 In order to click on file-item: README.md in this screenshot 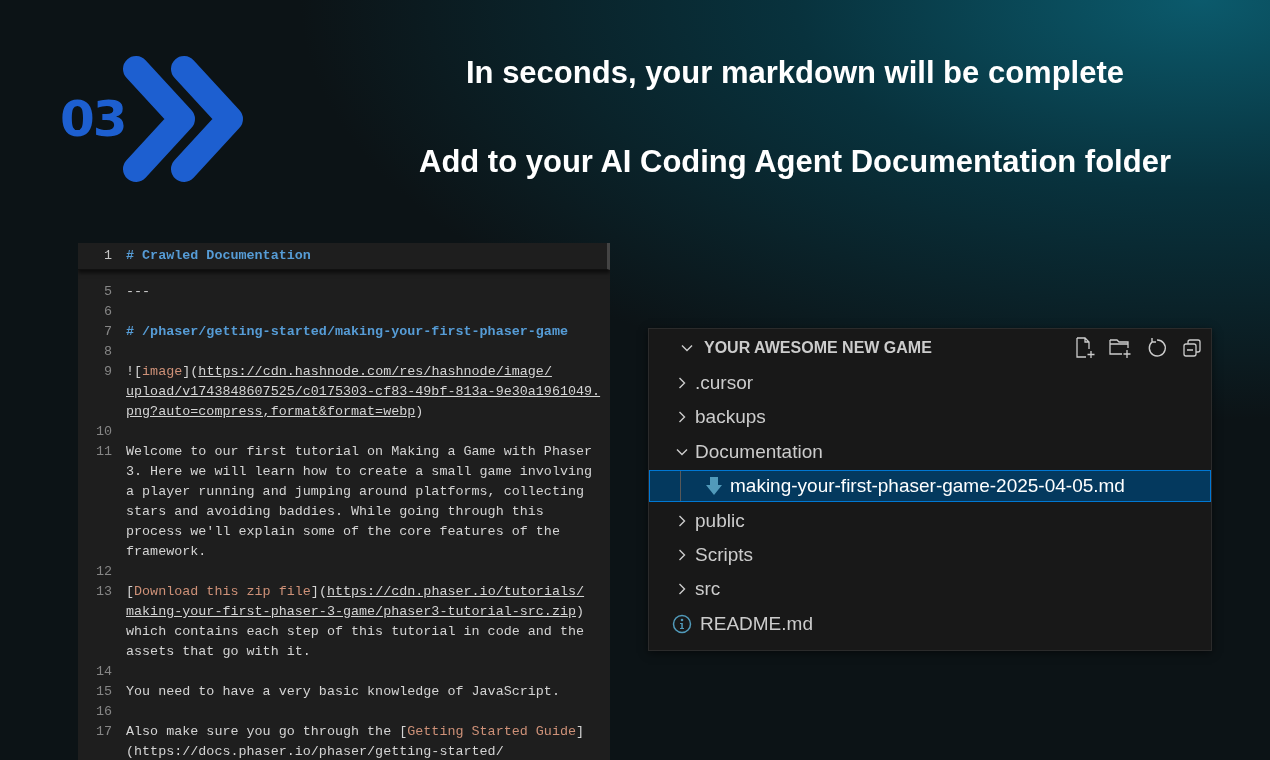, I will do `click(930, 623)`.